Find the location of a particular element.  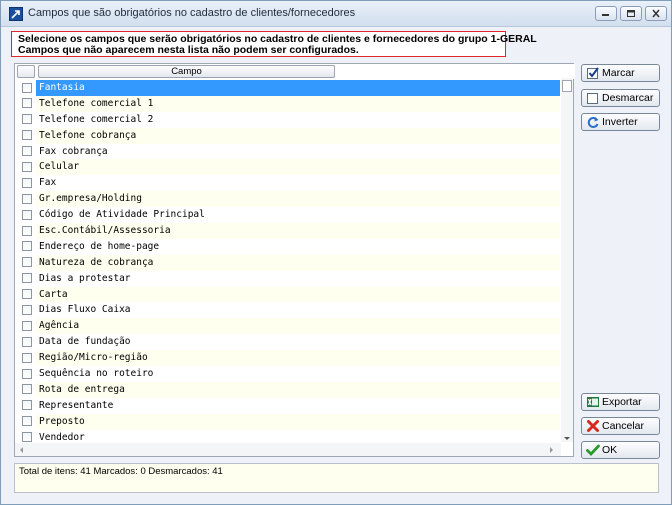

scroll-down-icon is located at coordinates (567, 438).